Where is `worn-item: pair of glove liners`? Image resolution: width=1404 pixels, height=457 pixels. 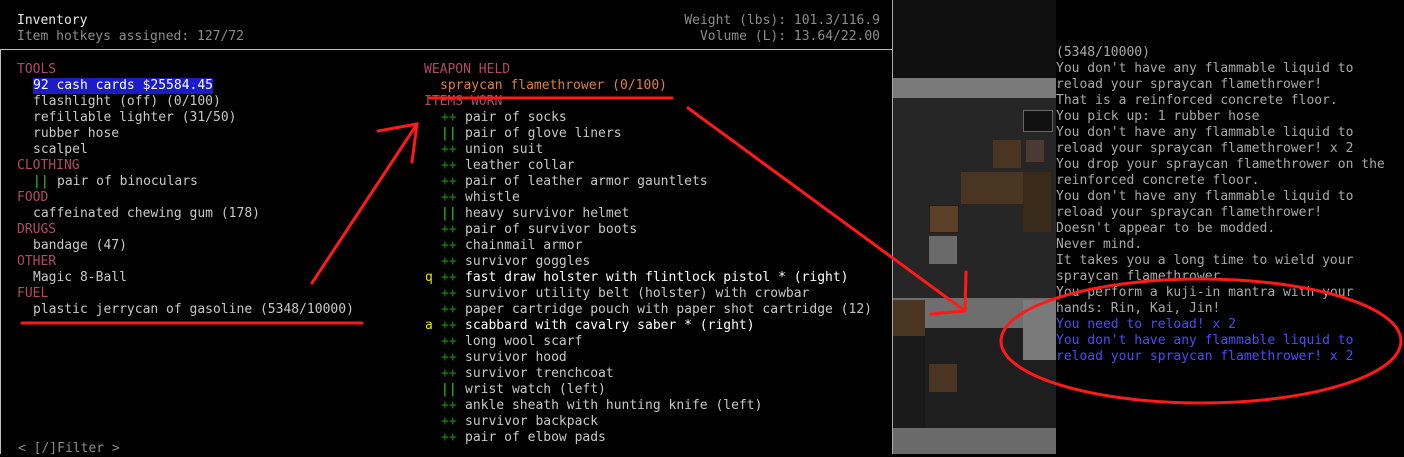 worn-item: pair of glove liners is located at coordinates (543, 134).